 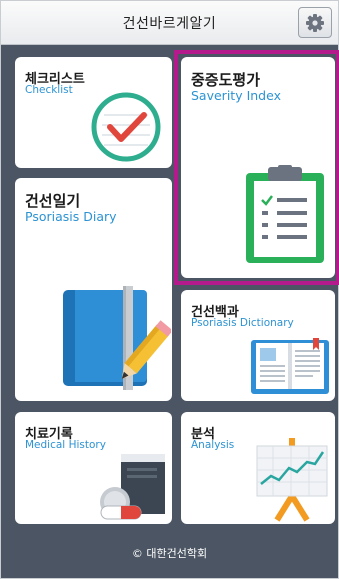 I want to click on tile-checklist-subtitle: Checklist, so click(x=49, y=90).